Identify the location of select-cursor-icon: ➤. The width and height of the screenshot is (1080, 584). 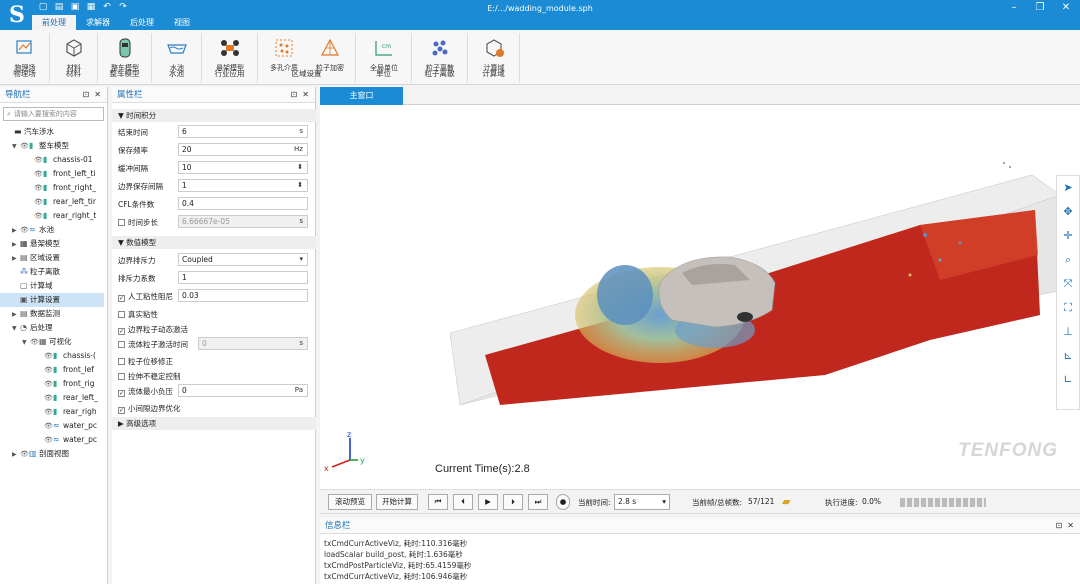
(1068, 188).